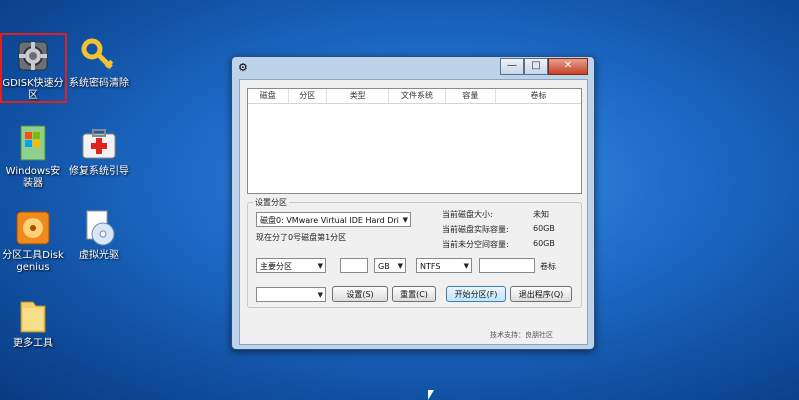 The image size is (799, 400). What do you see at coordinates (33, 144) in the screenshot?
I see `windows-installer-icon` at bounding box center [33, 144].